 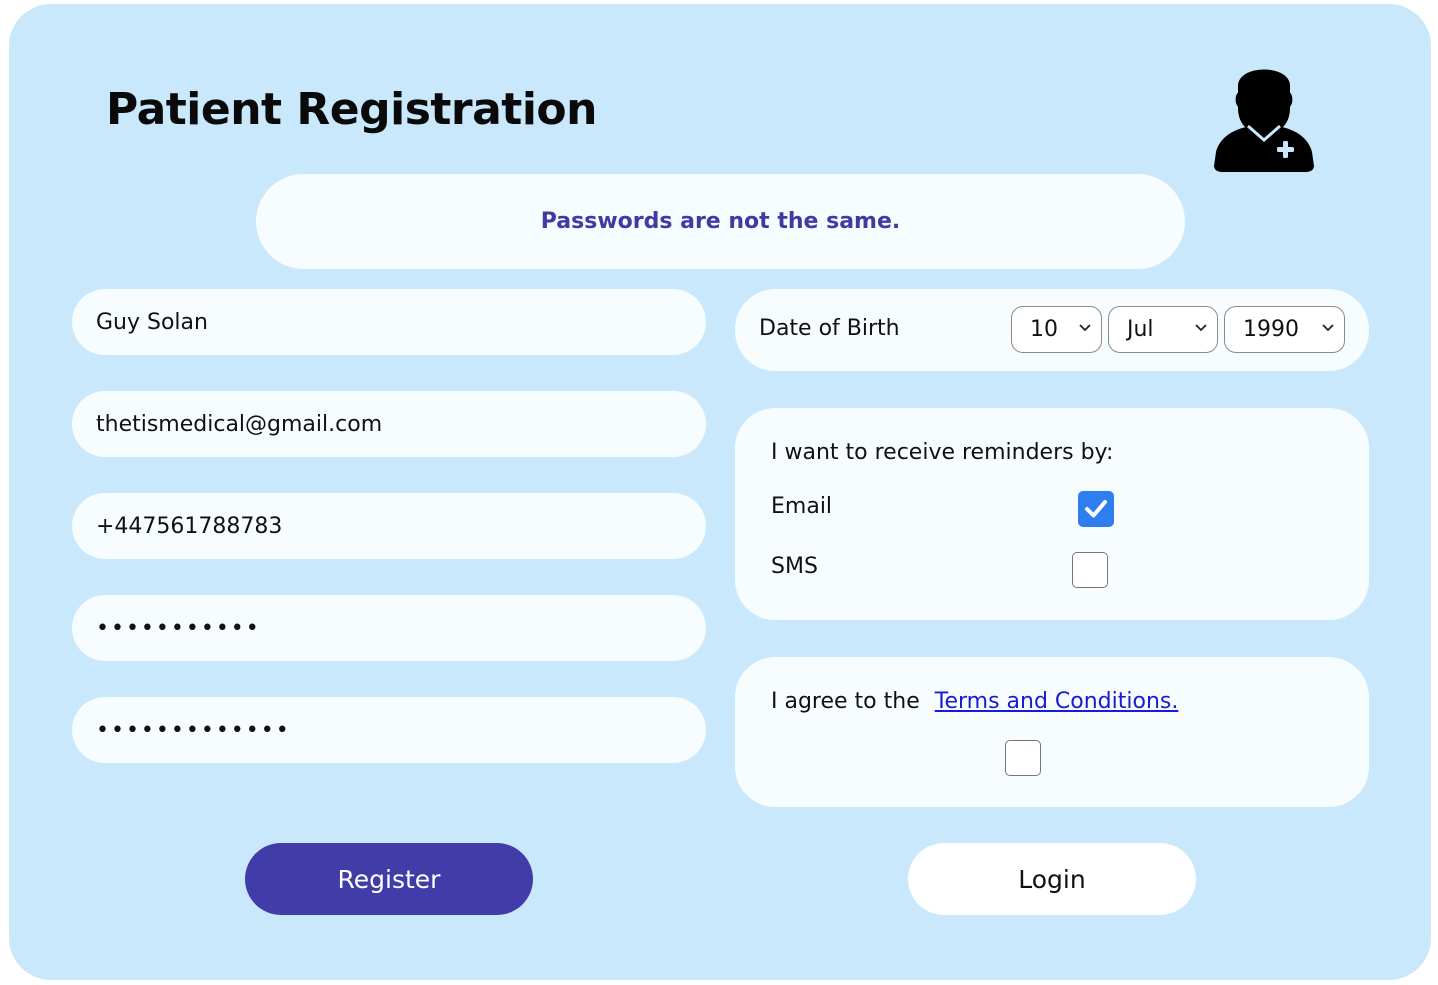 What do you see at coordinates (1140, 329) in the screenshot?
I see `dob-month-value: Jul` at bounding box center [1140, 329].